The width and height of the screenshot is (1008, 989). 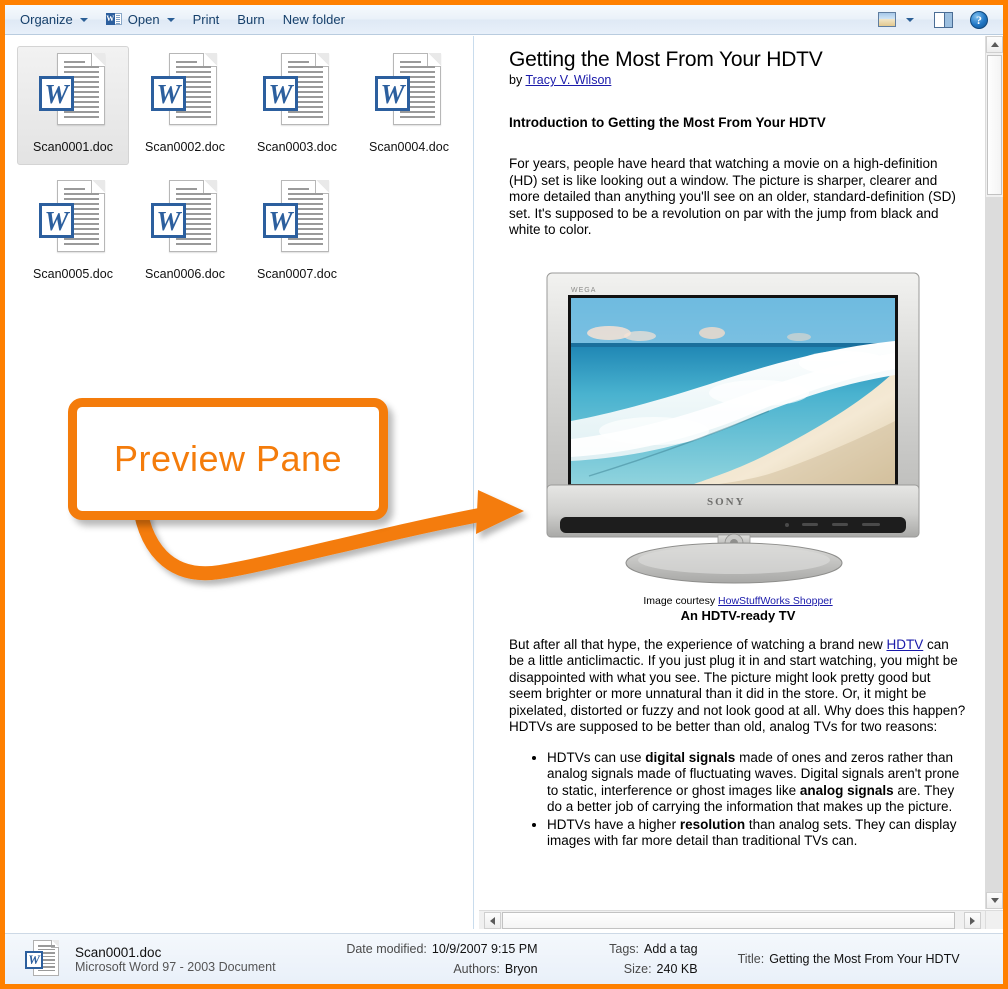 I want to click on burn-button: Burn, so click(x=250, y=20).